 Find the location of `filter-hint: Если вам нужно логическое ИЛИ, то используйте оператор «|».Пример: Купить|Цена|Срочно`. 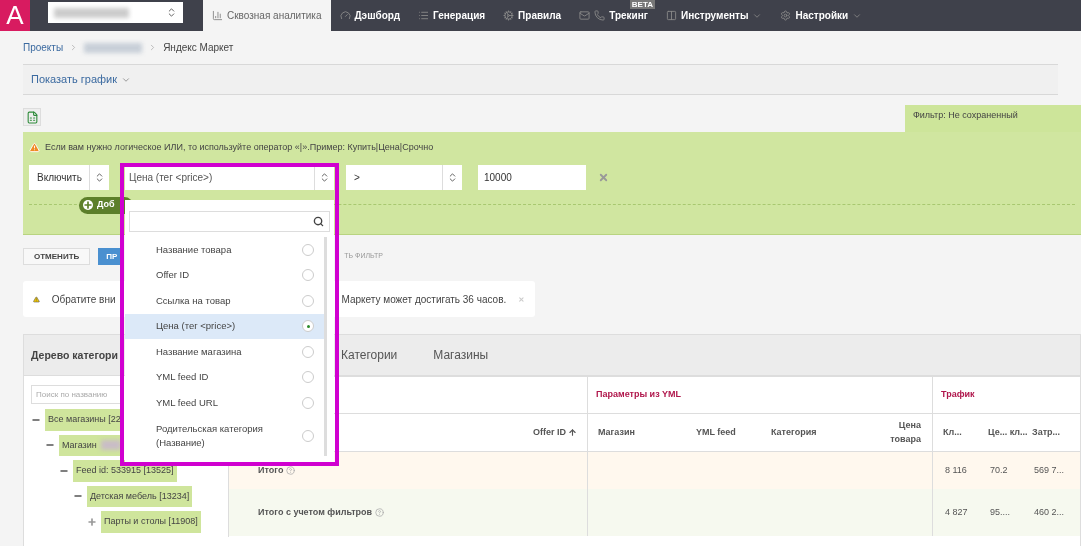

filter-hint: Если вам нужно логическое ИЛИ, то используйте оператор «|».Пример: Купить|Цена|Срочно is located at coordinates (239, 147).